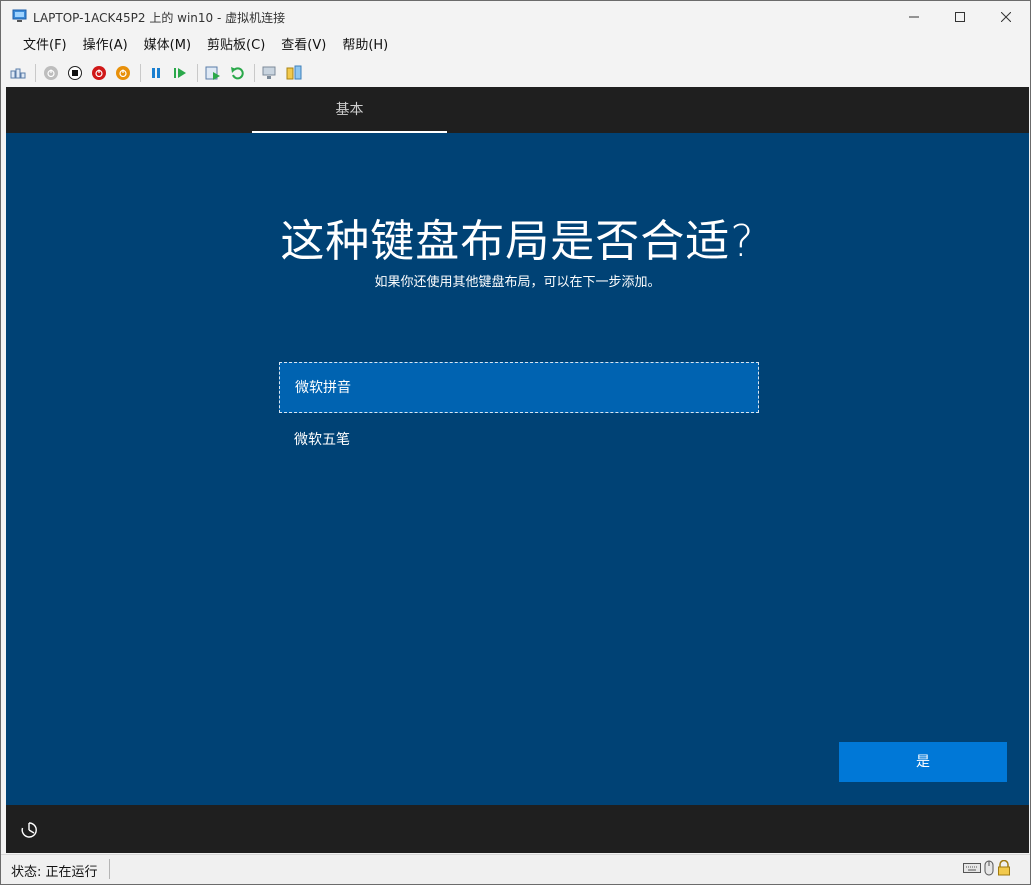 Image resolution: width=1031 pixels, height=885 pixels. I want to click on menu-file: 文件(F), so click(45, 46).